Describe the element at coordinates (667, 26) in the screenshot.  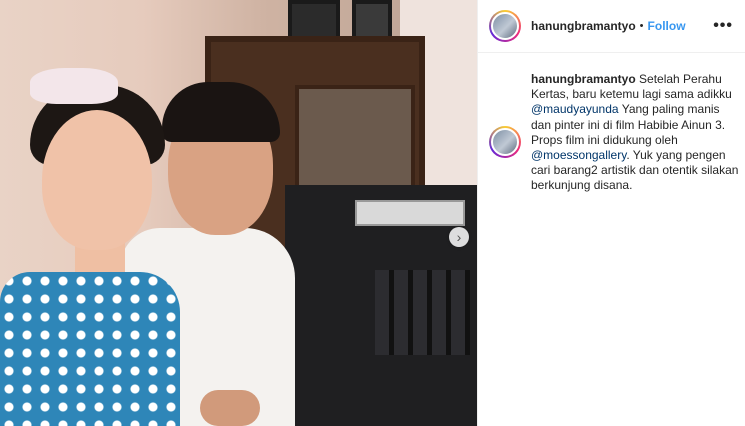
I see `follow-button: Follow` at that location.